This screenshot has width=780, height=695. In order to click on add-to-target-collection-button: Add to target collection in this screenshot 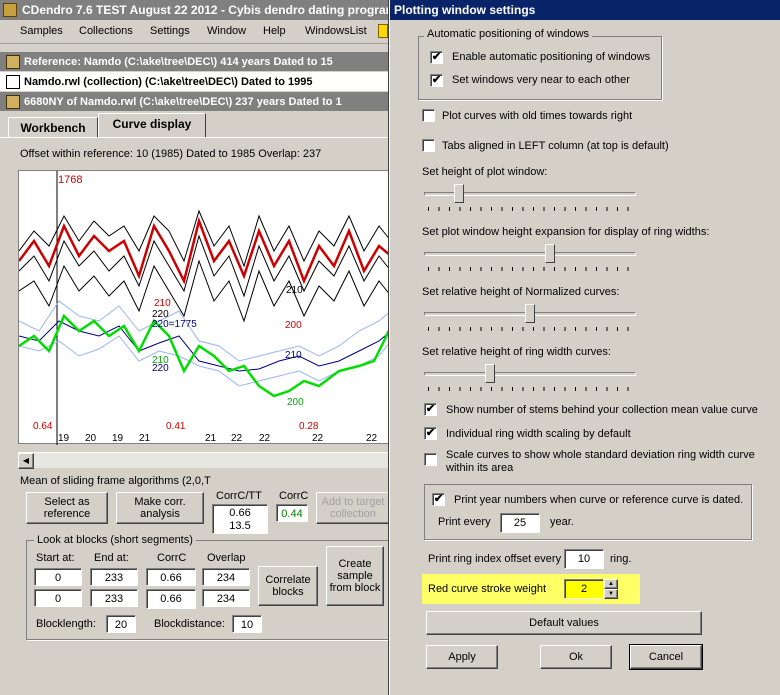, I will do `click(353, 508)`.